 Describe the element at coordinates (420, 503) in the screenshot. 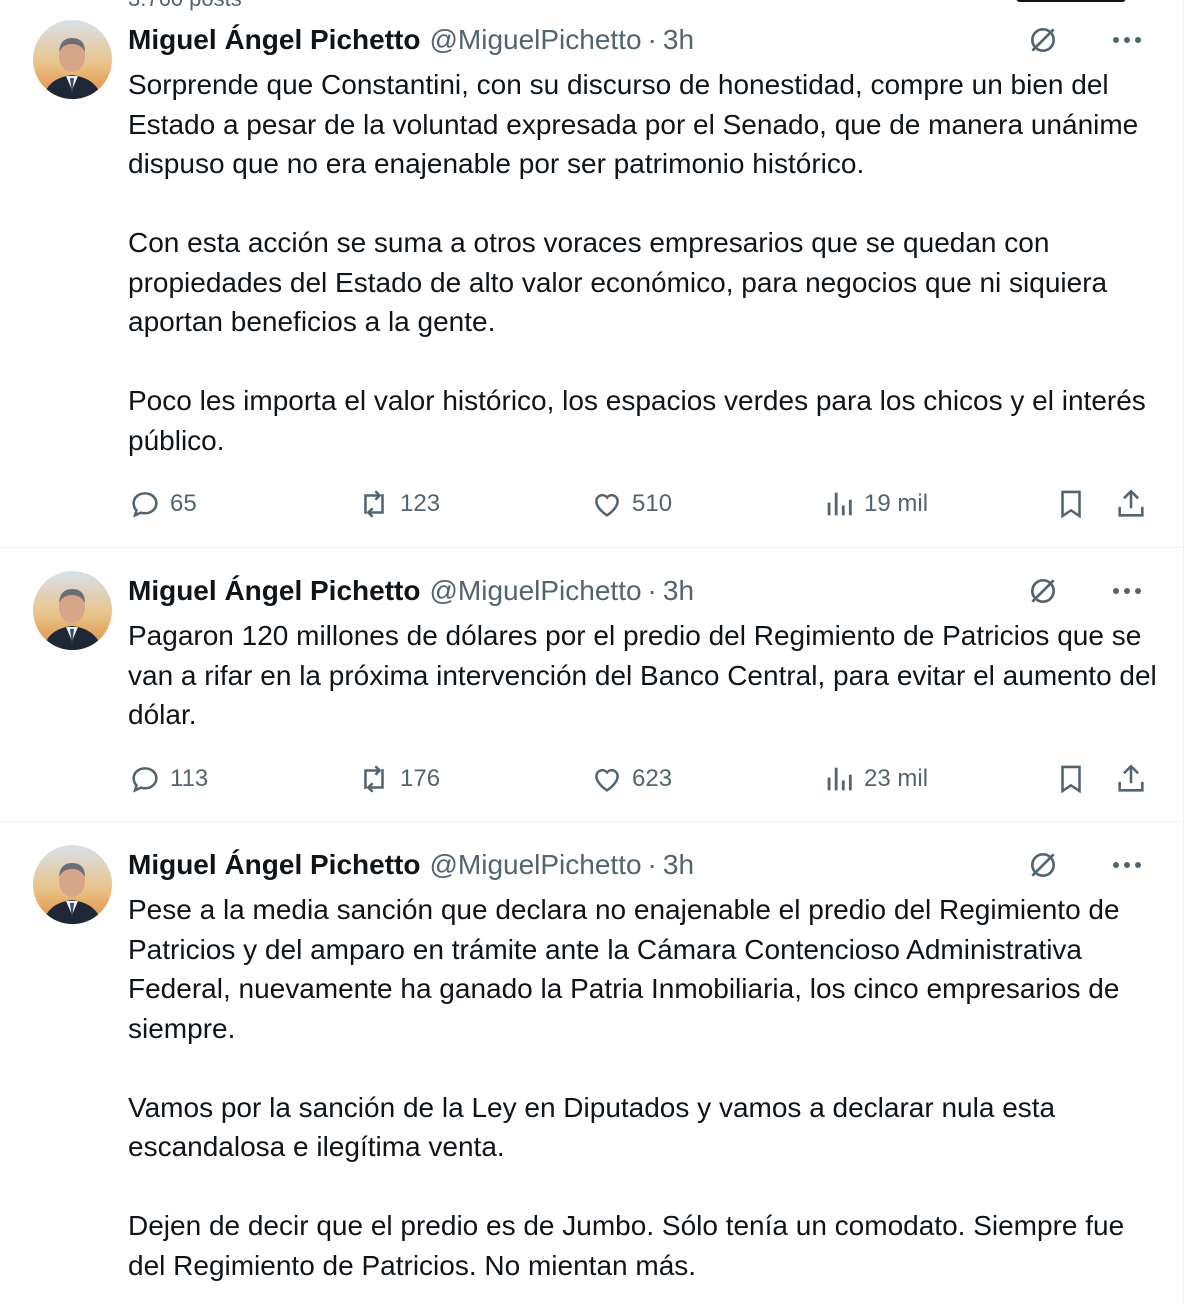

I see `repost-count: 123` at that location.